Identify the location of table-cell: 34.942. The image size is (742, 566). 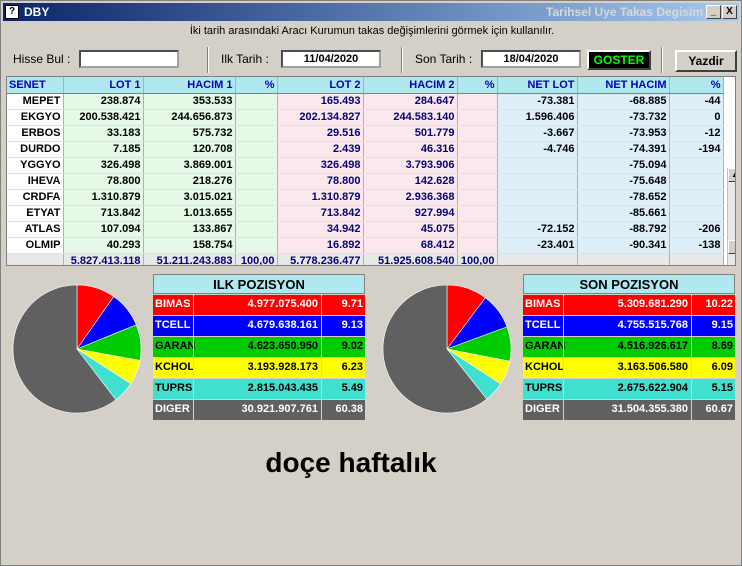
(320, 229).